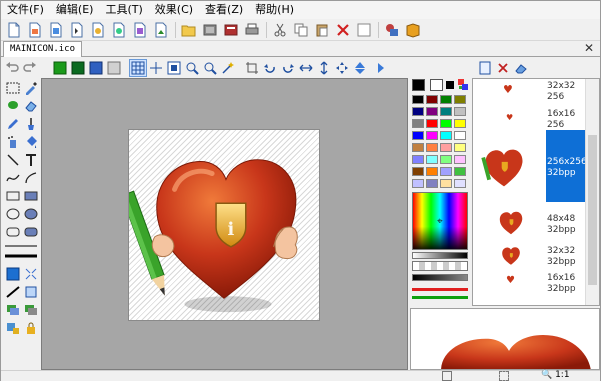 The width and height of the screenshot is (601, 381). What do you see at coordinates (13, 274) in the screenshot?
I see `blue-square-icon` at bounding box center [13, 274].